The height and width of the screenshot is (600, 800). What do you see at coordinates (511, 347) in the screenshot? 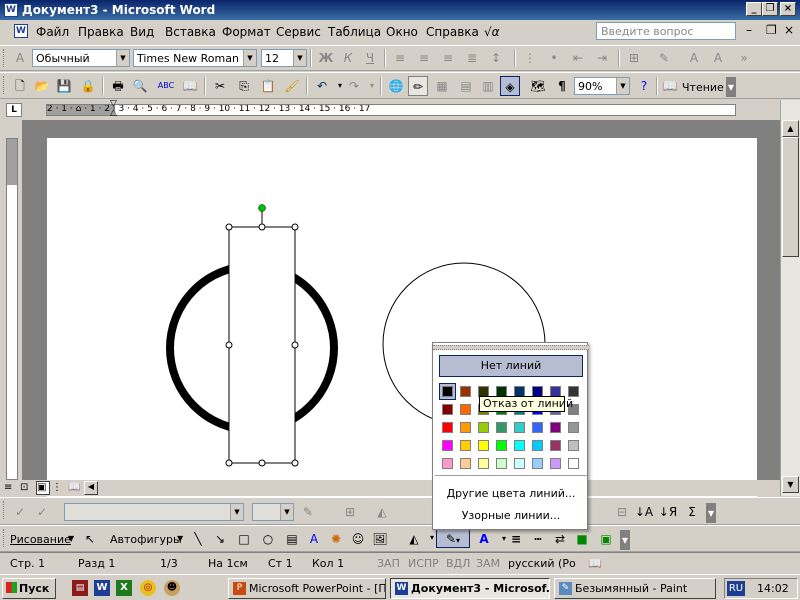
I see `popup-drag-handle` at bounding box center [511, 347].